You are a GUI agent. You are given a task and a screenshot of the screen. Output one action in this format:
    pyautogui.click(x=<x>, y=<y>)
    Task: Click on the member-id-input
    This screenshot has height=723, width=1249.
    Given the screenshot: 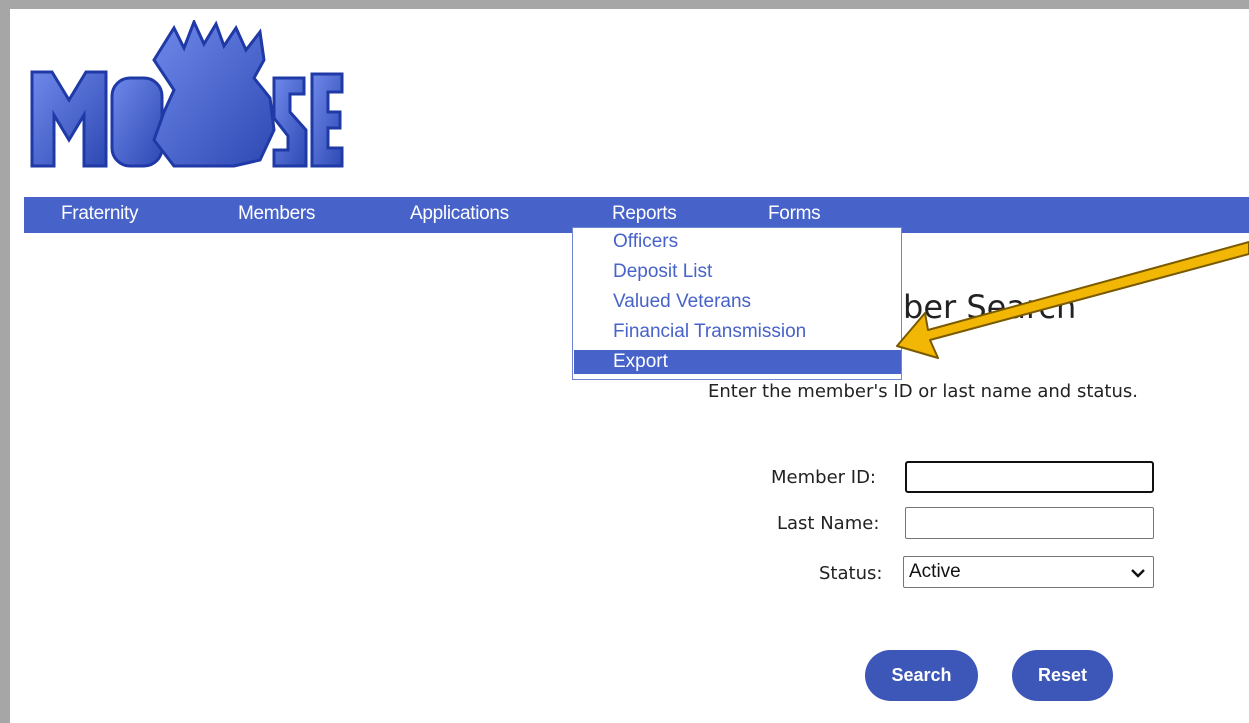 What is the action you would take?
    pyautogui.click(x=1029, y=477)
    